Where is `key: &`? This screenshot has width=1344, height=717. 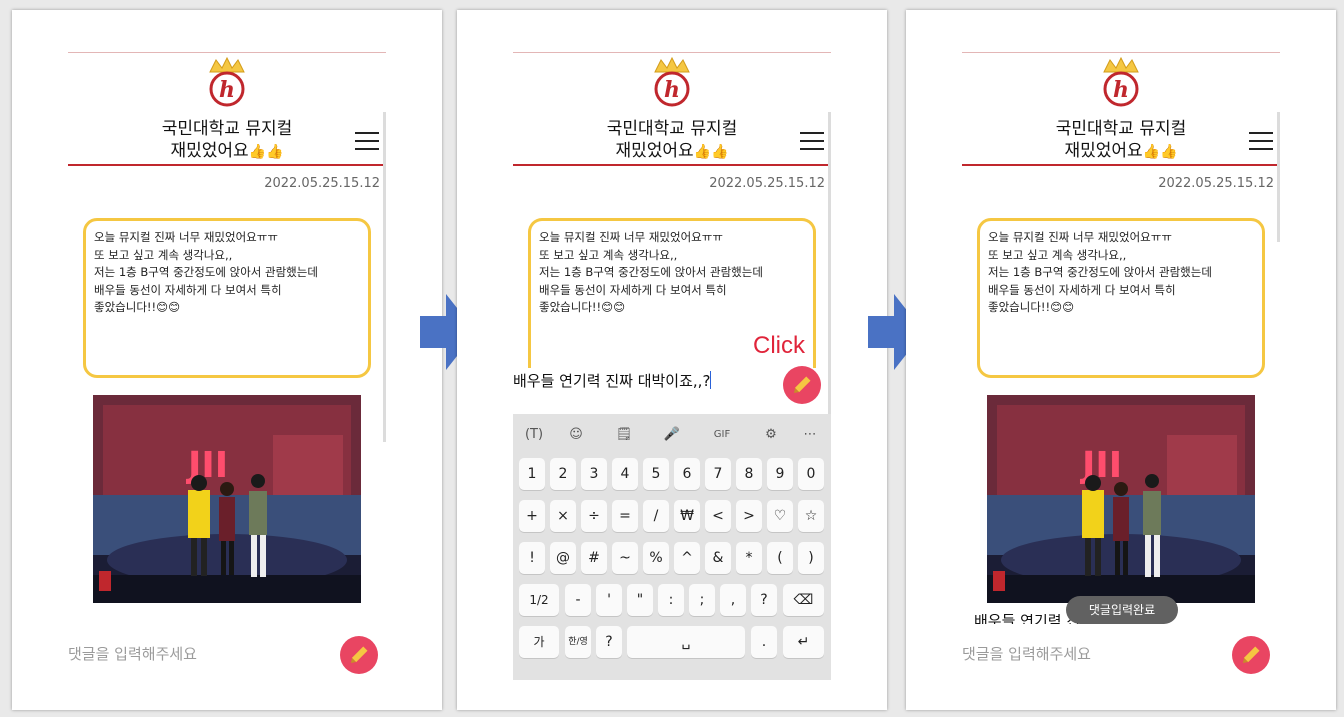
key: & is located at coordinates (718, 558).